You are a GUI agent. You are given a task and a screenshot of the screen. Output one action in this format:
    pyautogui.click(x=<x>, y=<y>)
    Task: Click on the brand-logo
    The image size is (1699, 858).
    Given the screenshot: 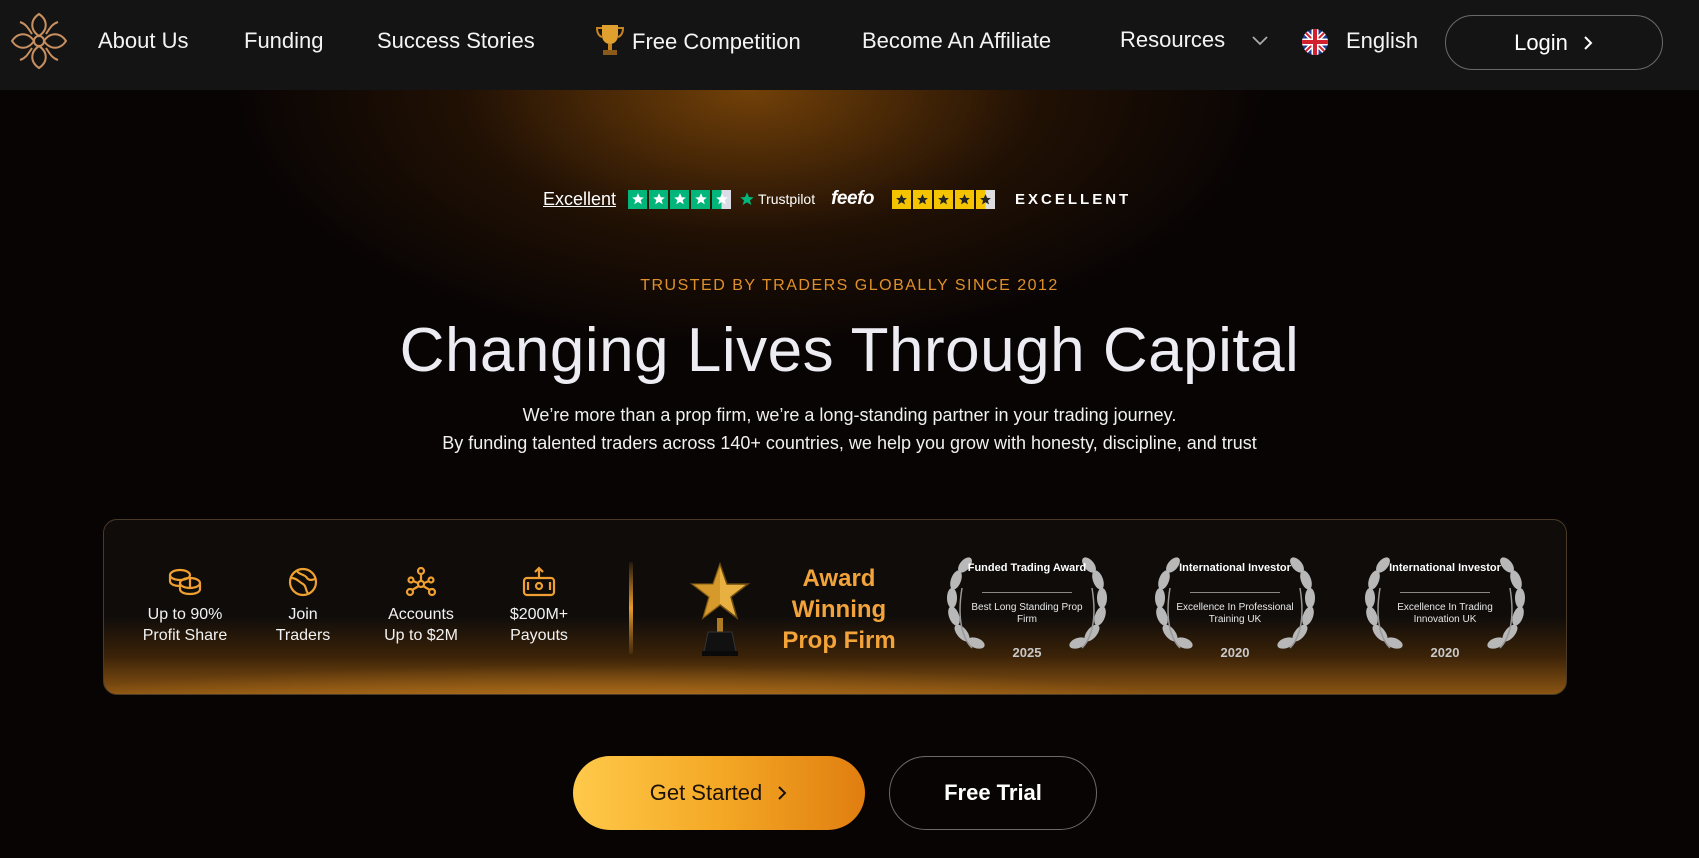 What is the action you would take?
    pyautogui.click(x=39, y=41)
    